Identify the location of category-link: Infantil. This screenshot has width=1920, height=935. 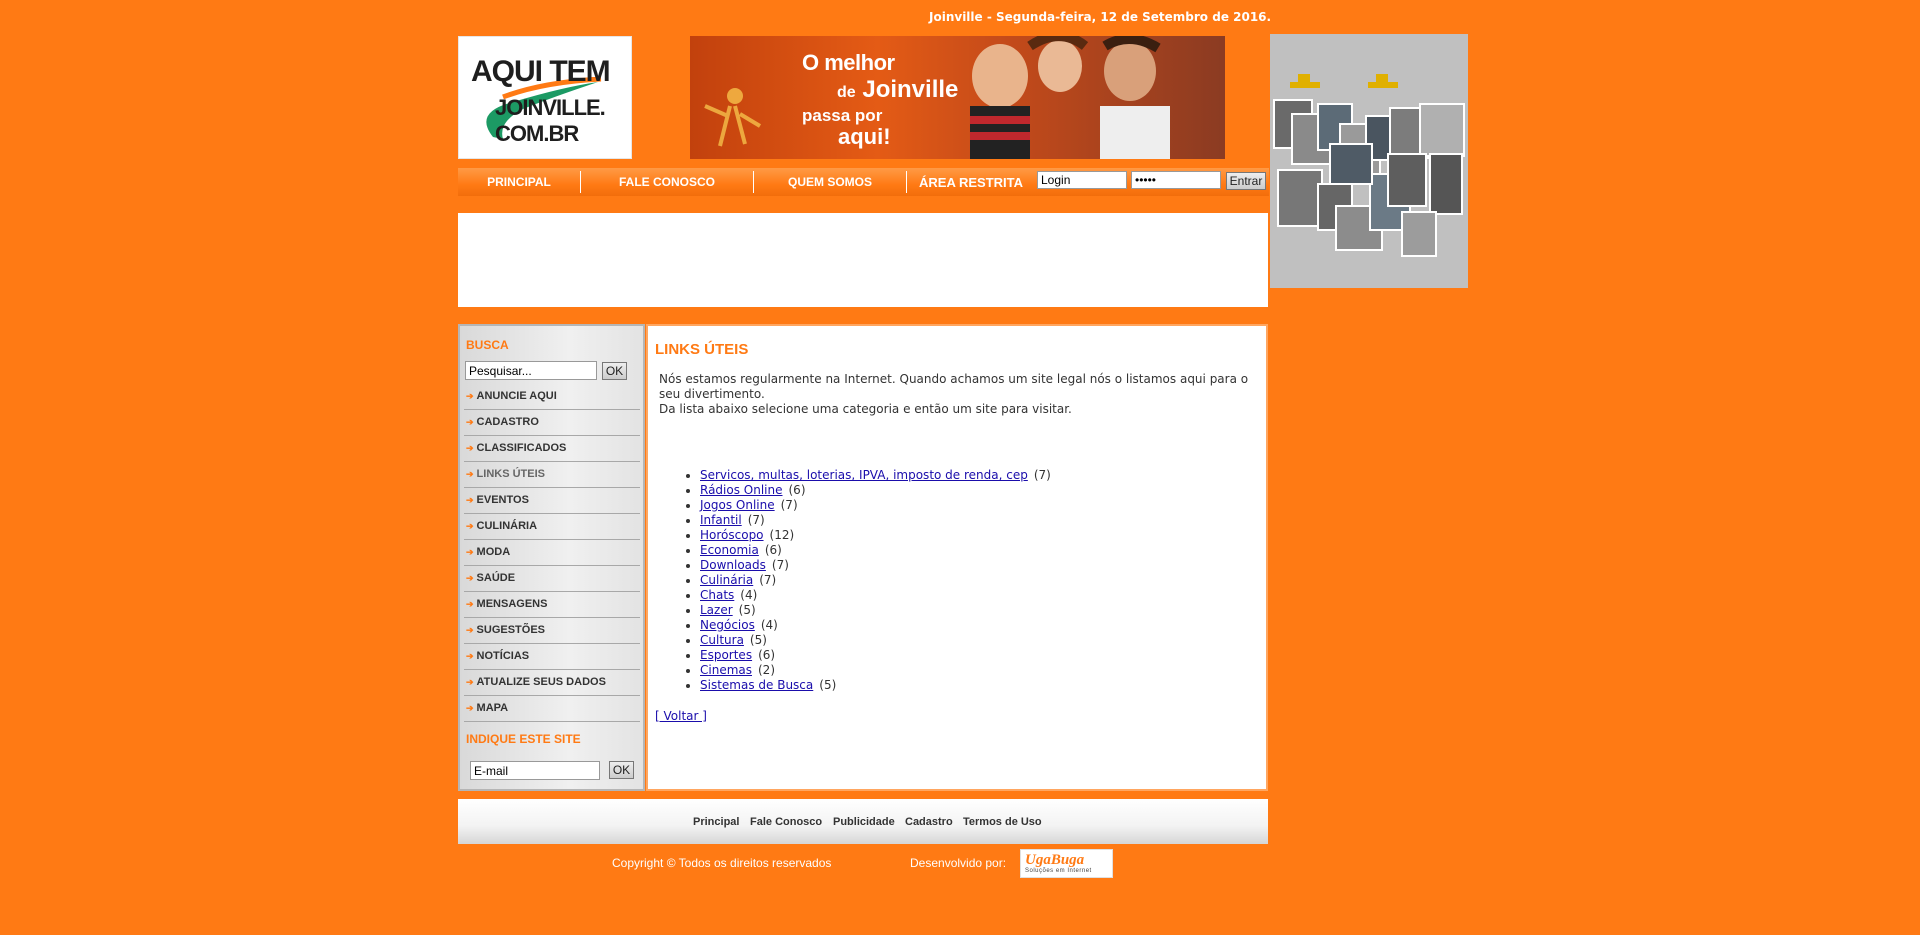
(721, 520).